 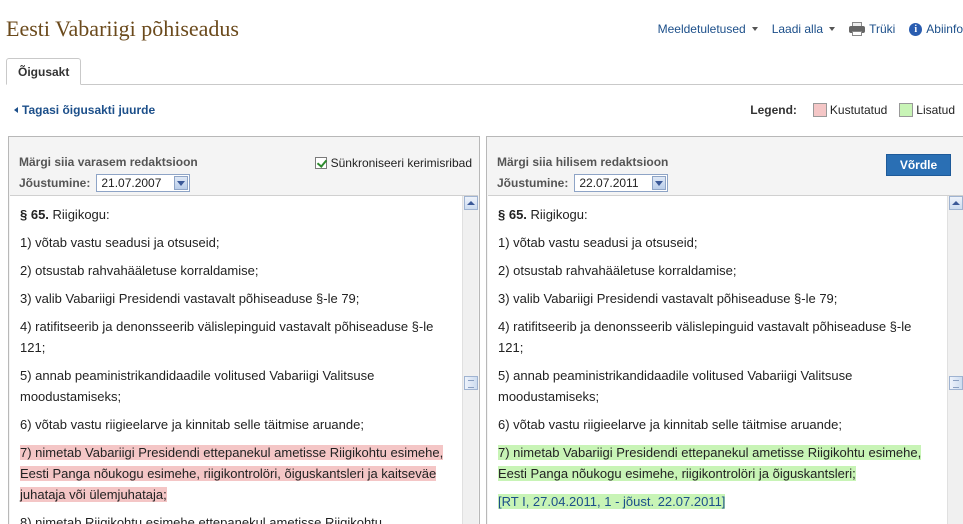 What do you see at coordinates (320, 163) in the screenshot?
I see `sync-scrollbars-checkbox` at bounding box center [320, 163].